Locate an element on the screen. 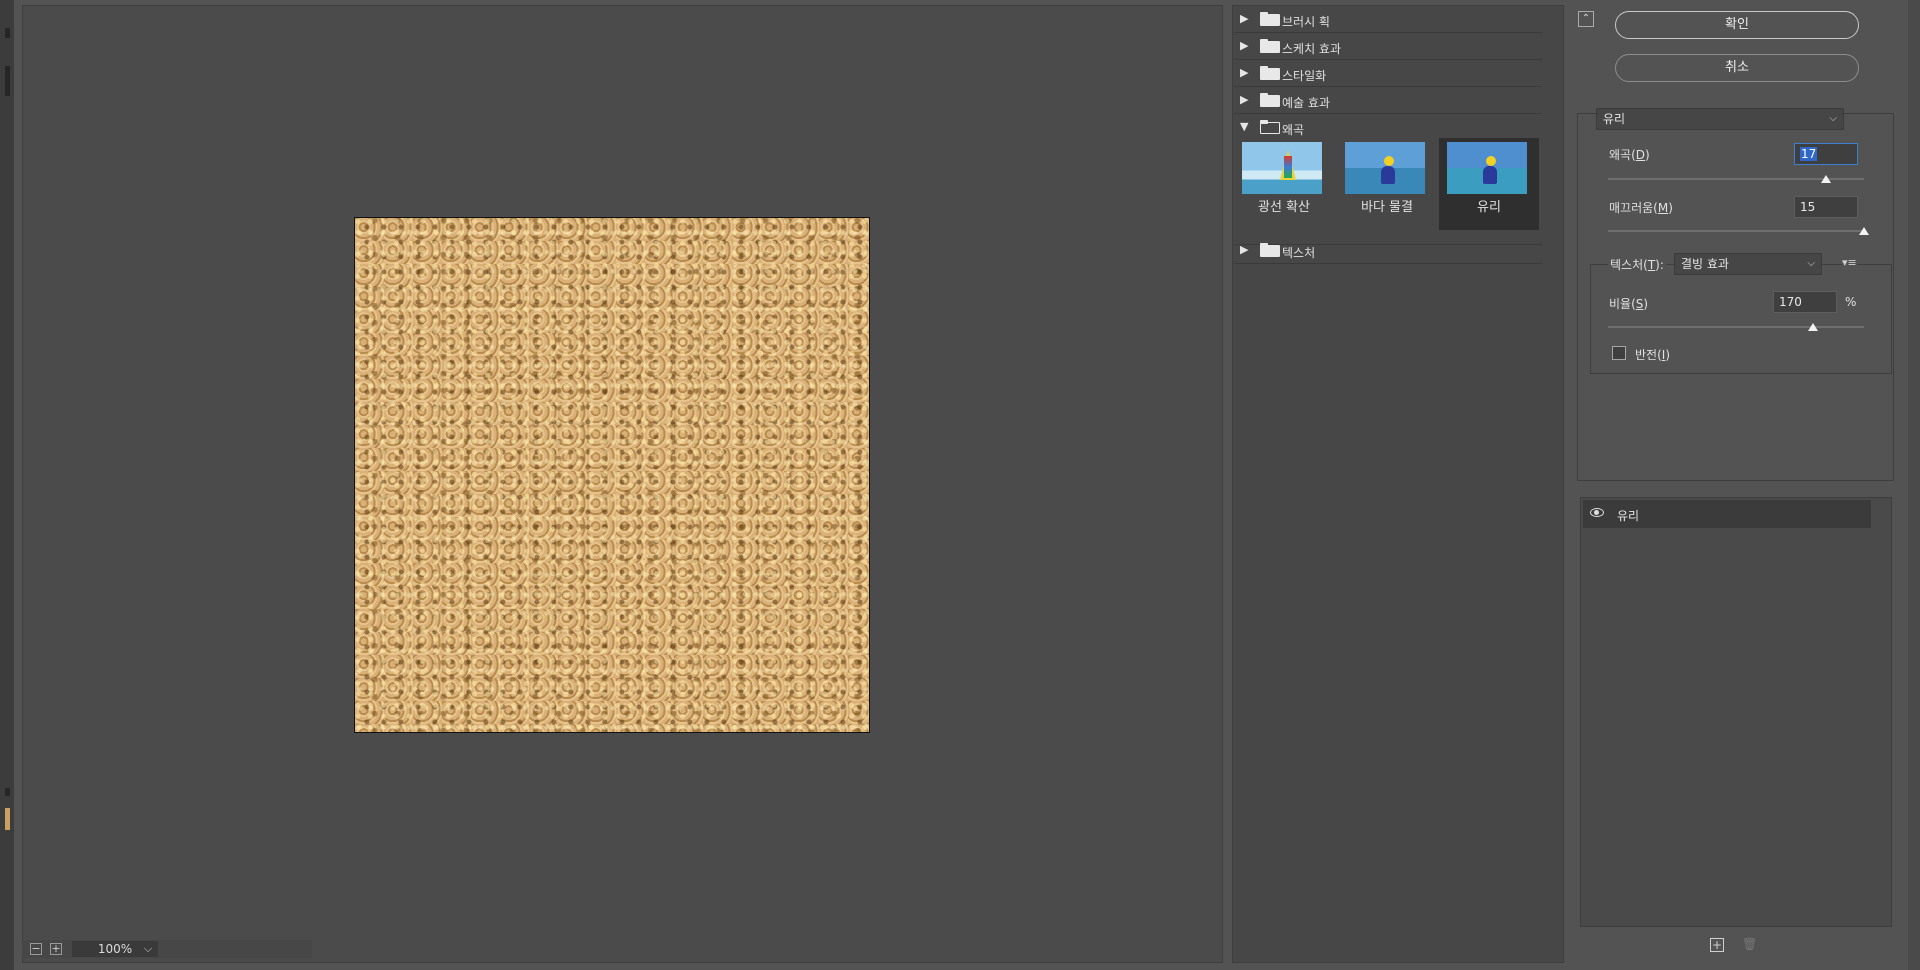 The image size is (1920, 970). zoom-bar: − + 100% ⌵ is located at coordinates (167, 949).